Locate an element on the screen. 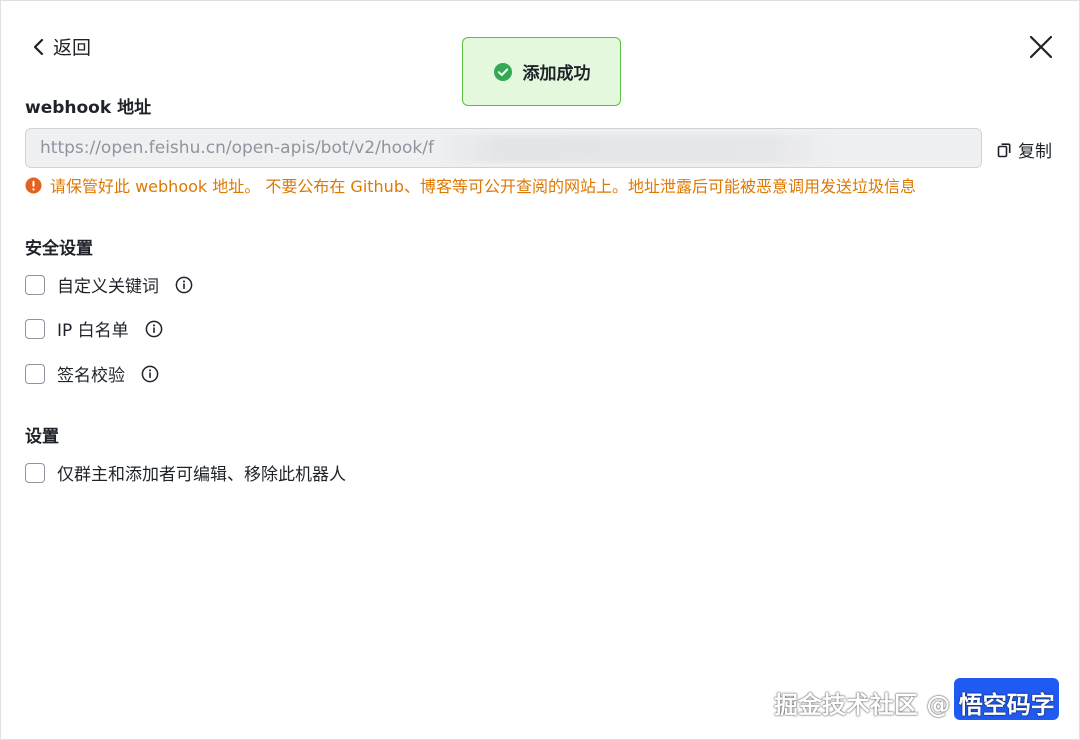 The width and height of the screenshot is (1080, 740). option-owner-only-edit: 仅群主和添加者可编辑、移除此机器人 is located at coordinates (185, 472).